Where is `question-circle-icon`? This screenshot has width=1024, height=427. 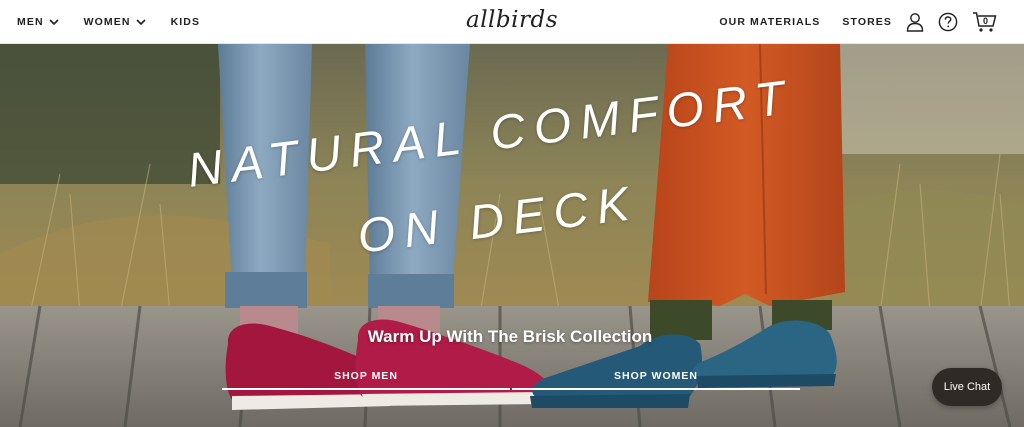
question-circle-icon is located at coordinates (948, 22).